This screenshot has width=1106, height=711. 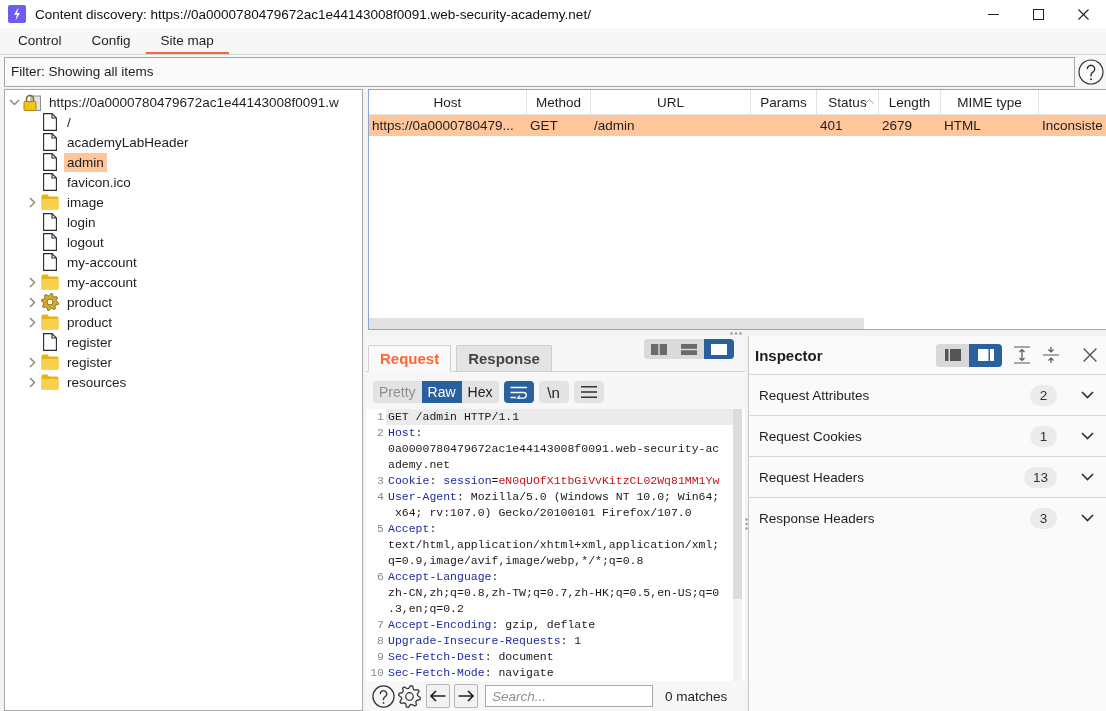 I want to click on column-header: Host, so click(x=448, y=102).